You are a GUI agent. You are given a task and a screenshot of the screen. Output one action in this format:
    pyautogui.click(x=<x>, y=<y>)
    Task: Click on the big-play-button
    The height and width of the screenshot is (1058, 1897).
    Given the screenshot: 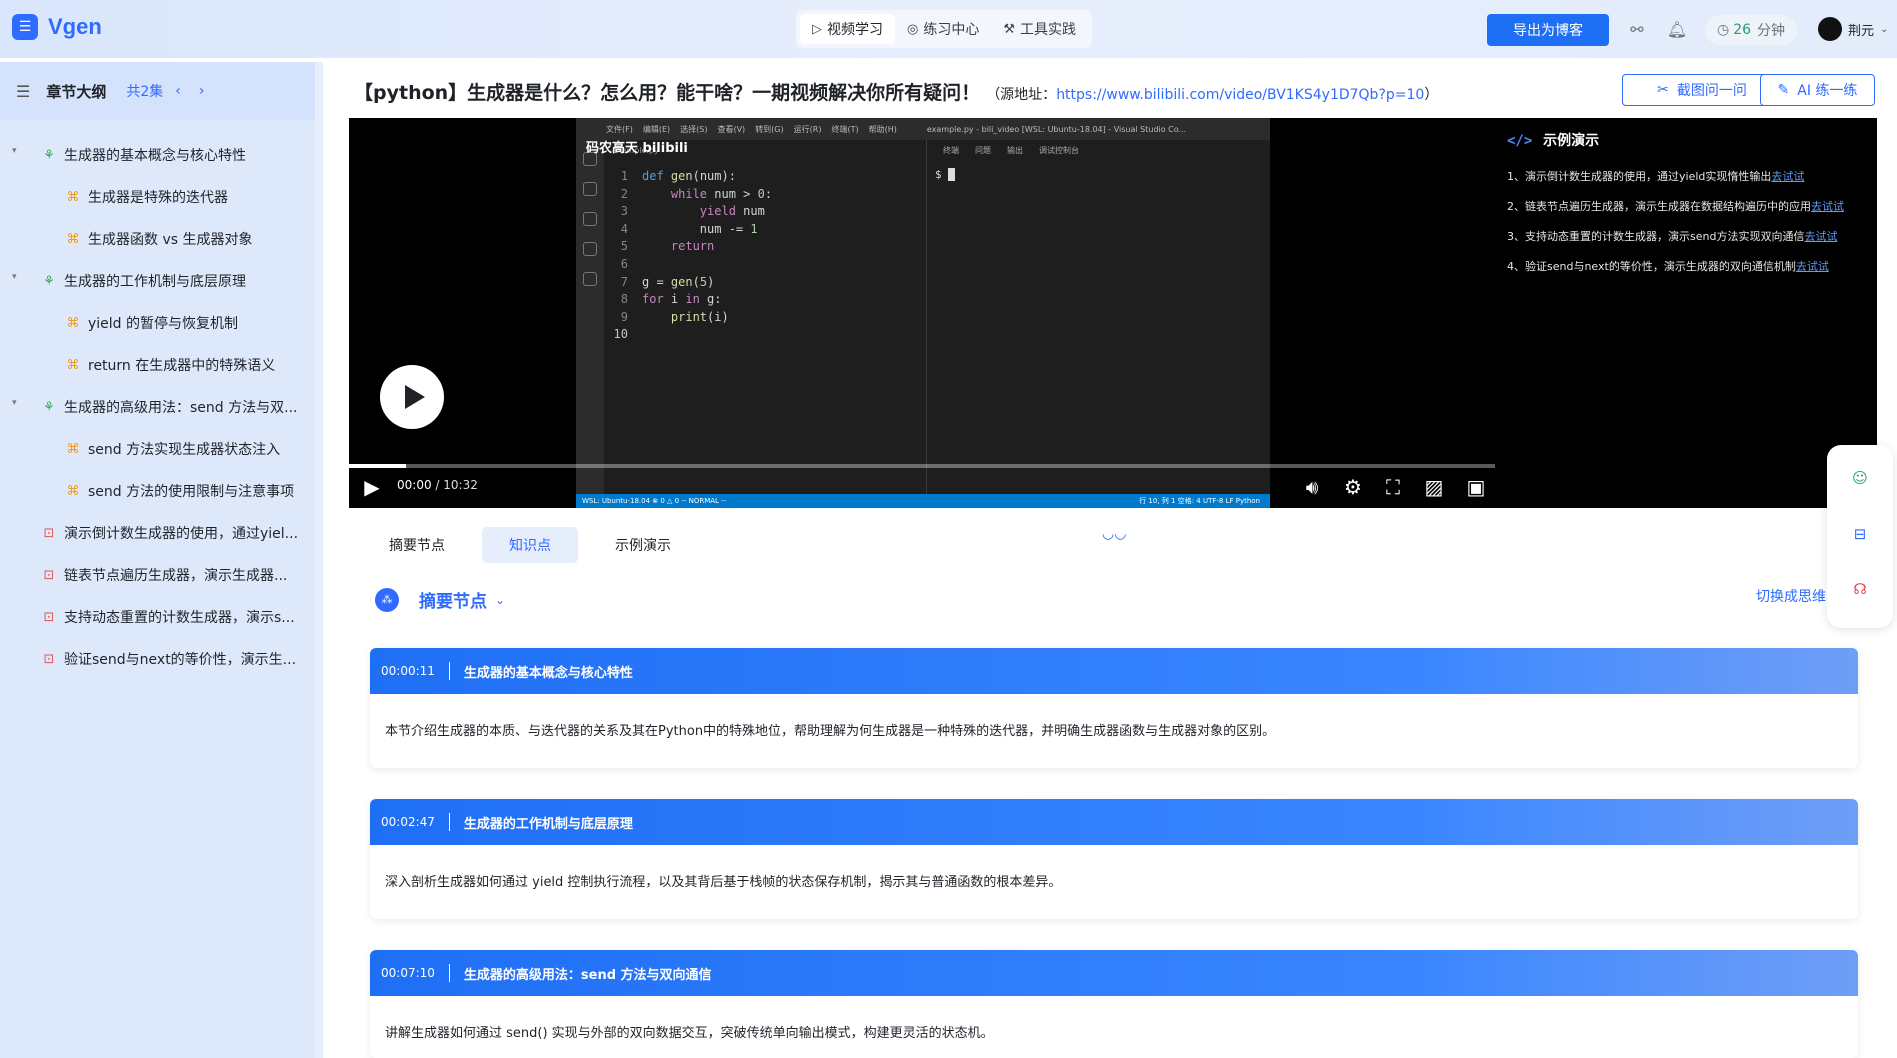 What is the action you would take?
    pyautogui.click(x=412, y=397)
    